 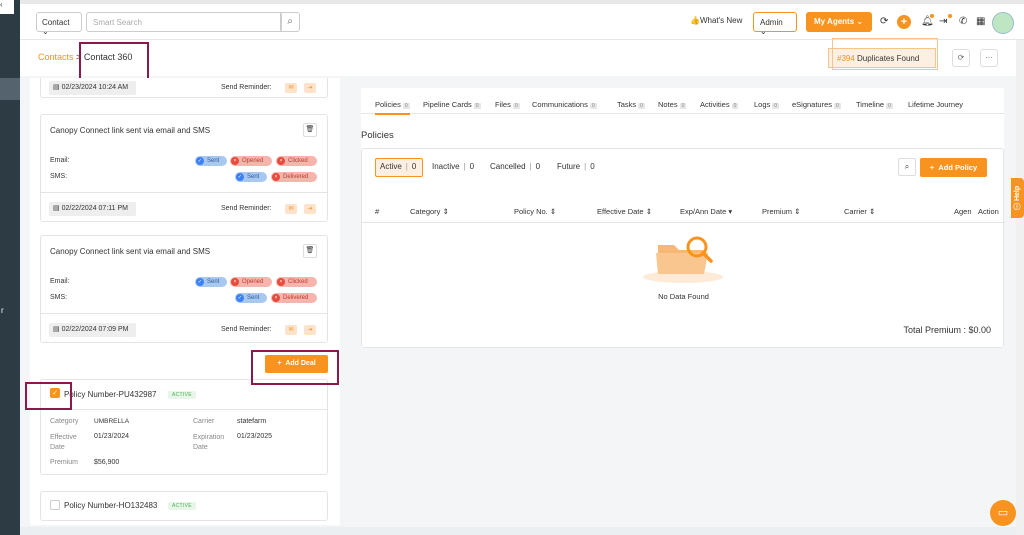 I want to click on scrollbar, so click(x=1020, y=287).